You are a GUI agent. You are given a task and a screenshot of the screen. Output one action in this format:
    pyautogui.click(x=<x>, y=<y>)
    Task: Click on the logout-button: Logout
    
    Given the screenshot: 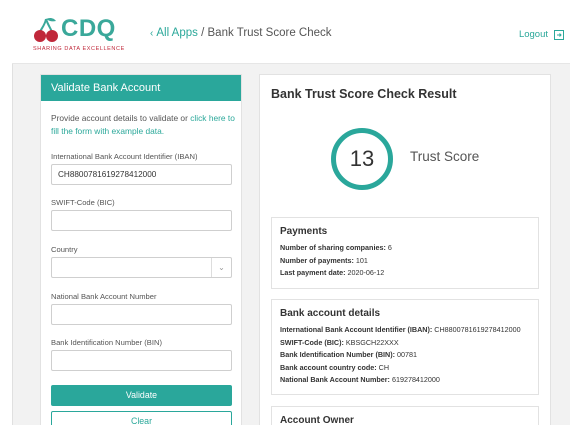 What is the action you would take?
    pyautogui.click(x=541, y=34)
    